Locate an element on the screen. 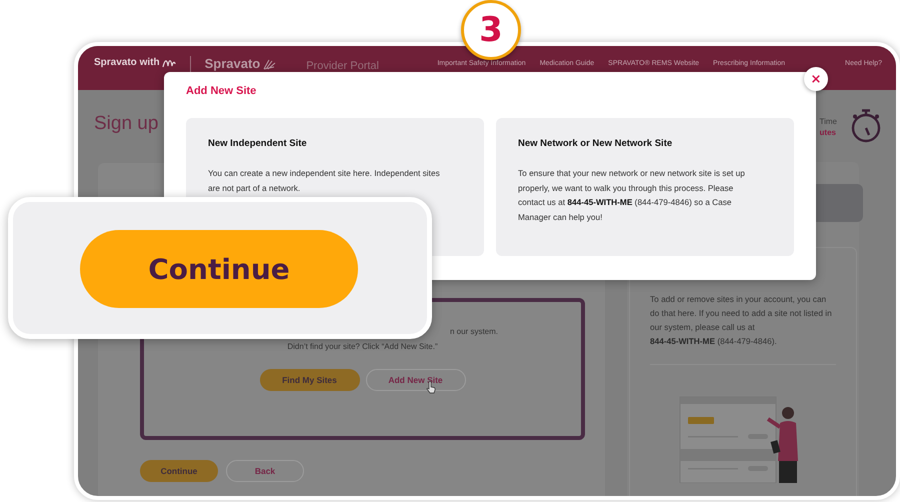  find-sites-button: Find My Sites is located at coordinates (310, 380).